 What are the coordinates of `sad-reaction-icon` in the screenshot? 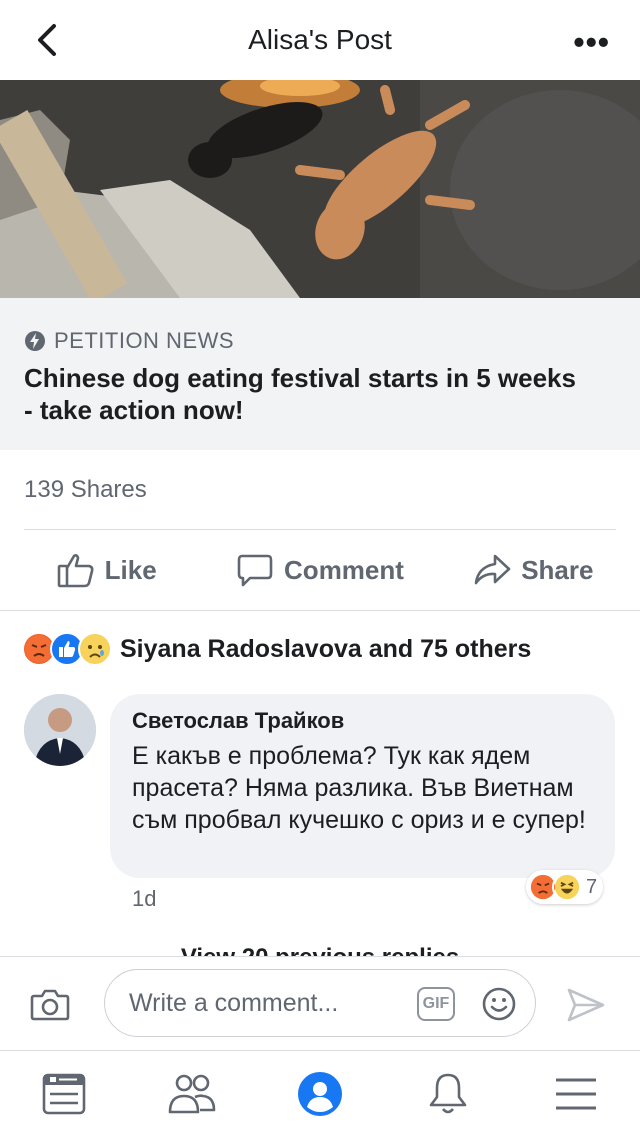 It's located at (95, 649).